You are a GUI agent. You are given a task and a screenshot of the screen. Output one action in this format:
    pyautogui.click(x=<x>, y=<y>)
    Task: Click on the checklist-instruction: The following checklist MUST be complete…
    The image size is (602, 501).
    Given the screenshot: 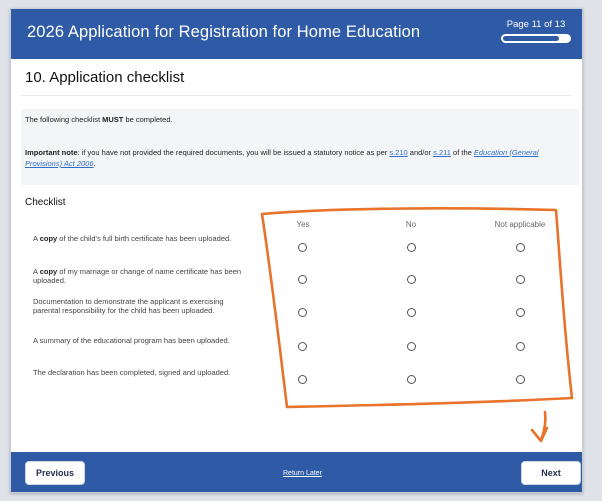 What is the action you would take?
    pyautogui.click(x=99, y=119)
    